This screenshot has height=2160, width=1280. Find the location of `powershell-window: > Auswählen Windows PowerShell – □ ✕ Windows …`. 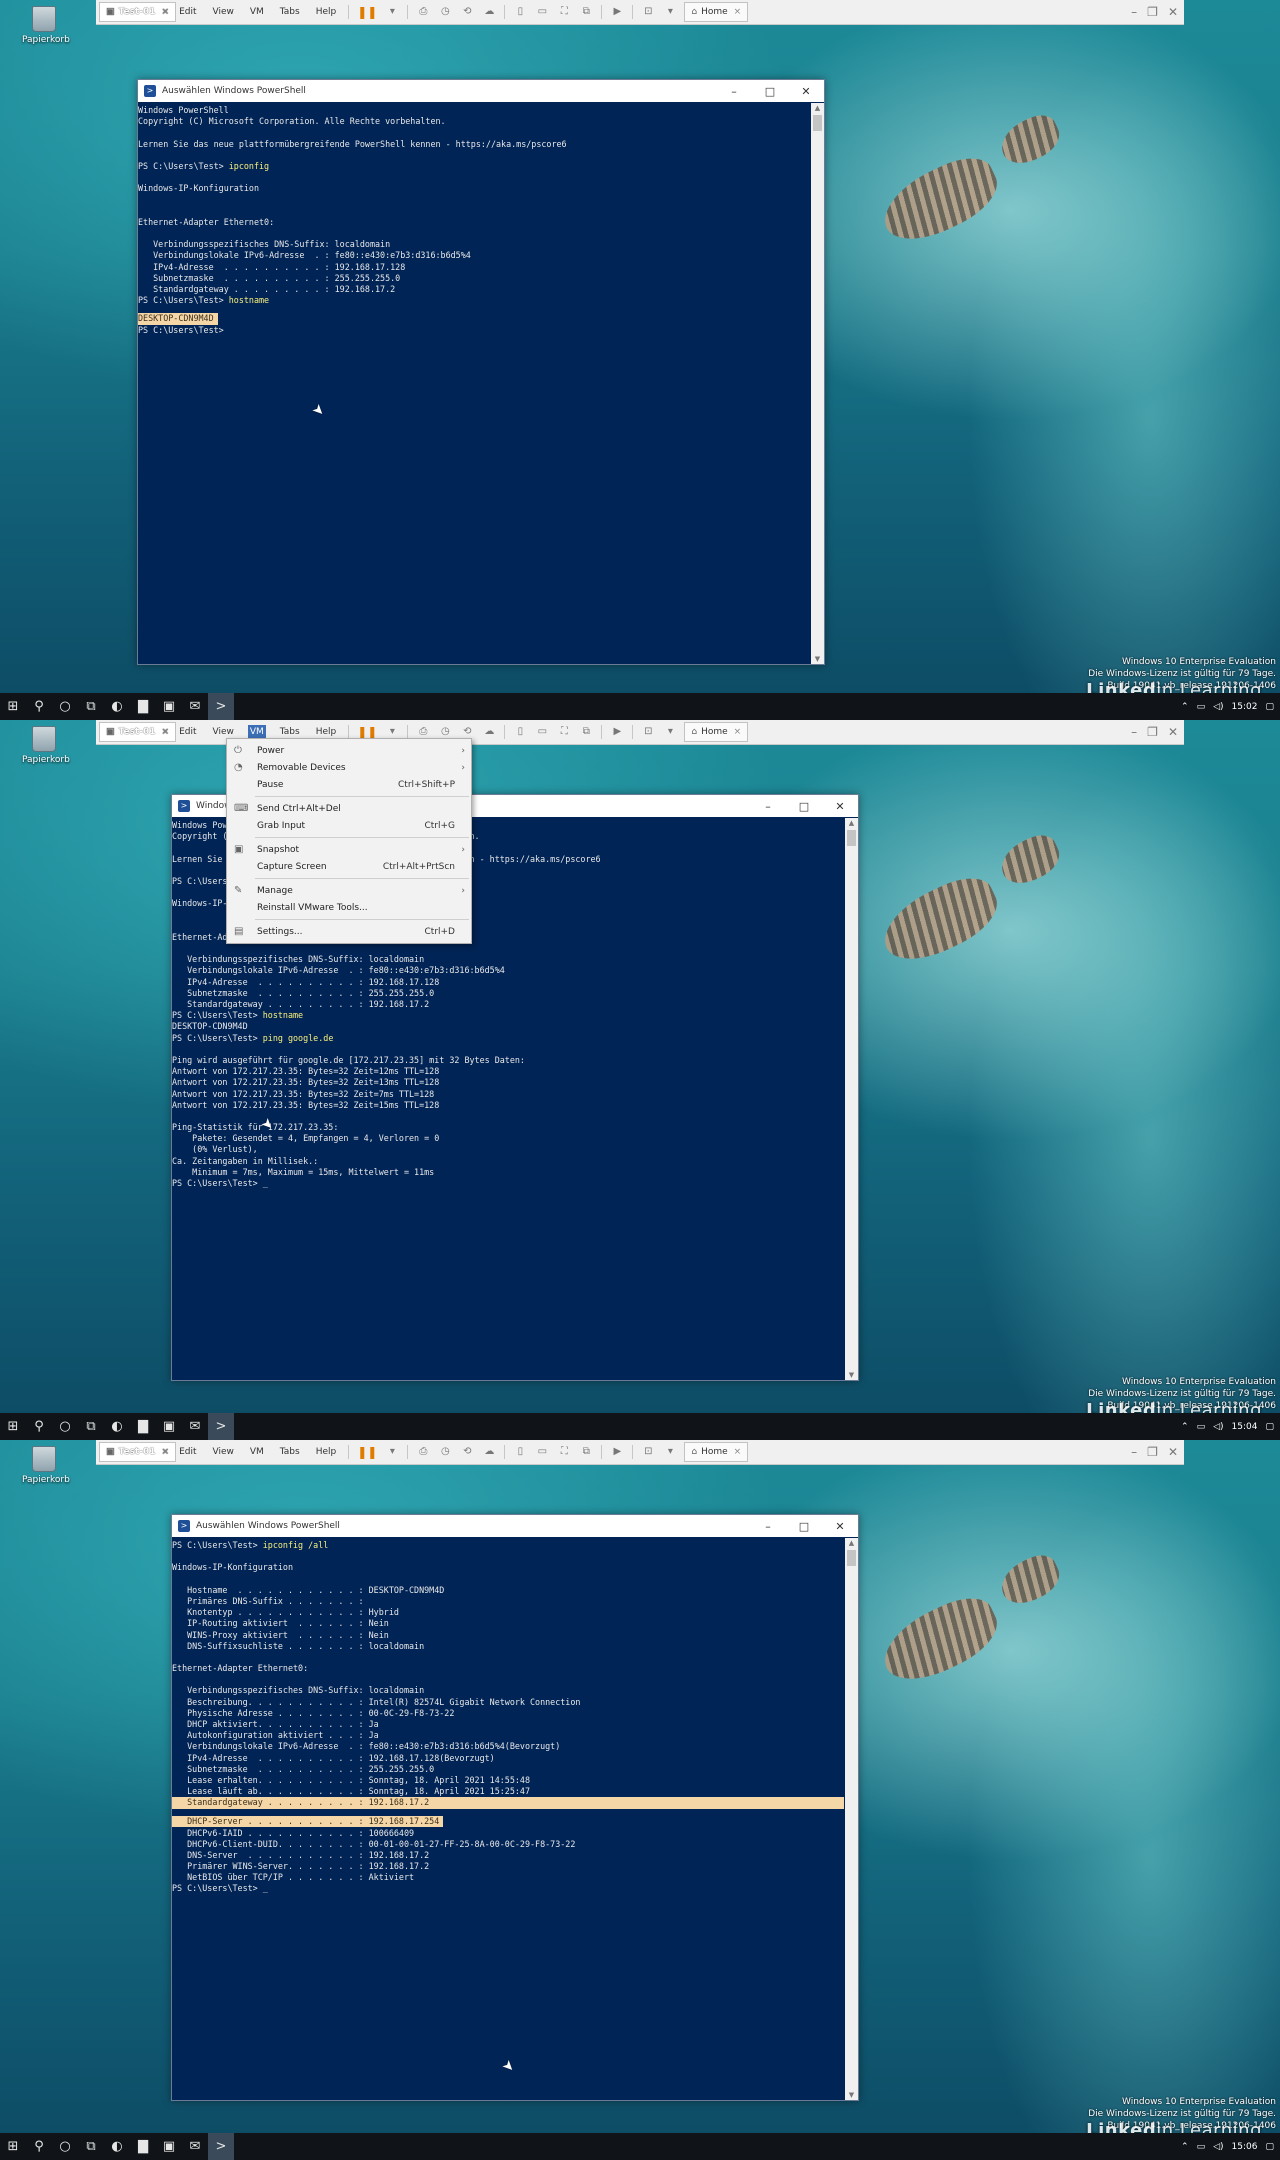

powershell-window: > Auswählen Windows PowerShell – □ ✕ Windows … is located at coordinates (481, 372).